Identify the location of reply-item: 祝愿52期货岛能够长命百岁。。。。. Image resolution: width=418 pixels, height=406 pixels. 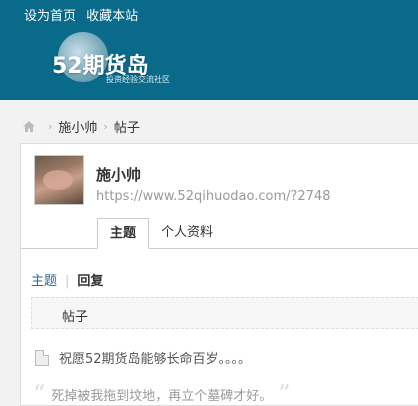
(143, 357).